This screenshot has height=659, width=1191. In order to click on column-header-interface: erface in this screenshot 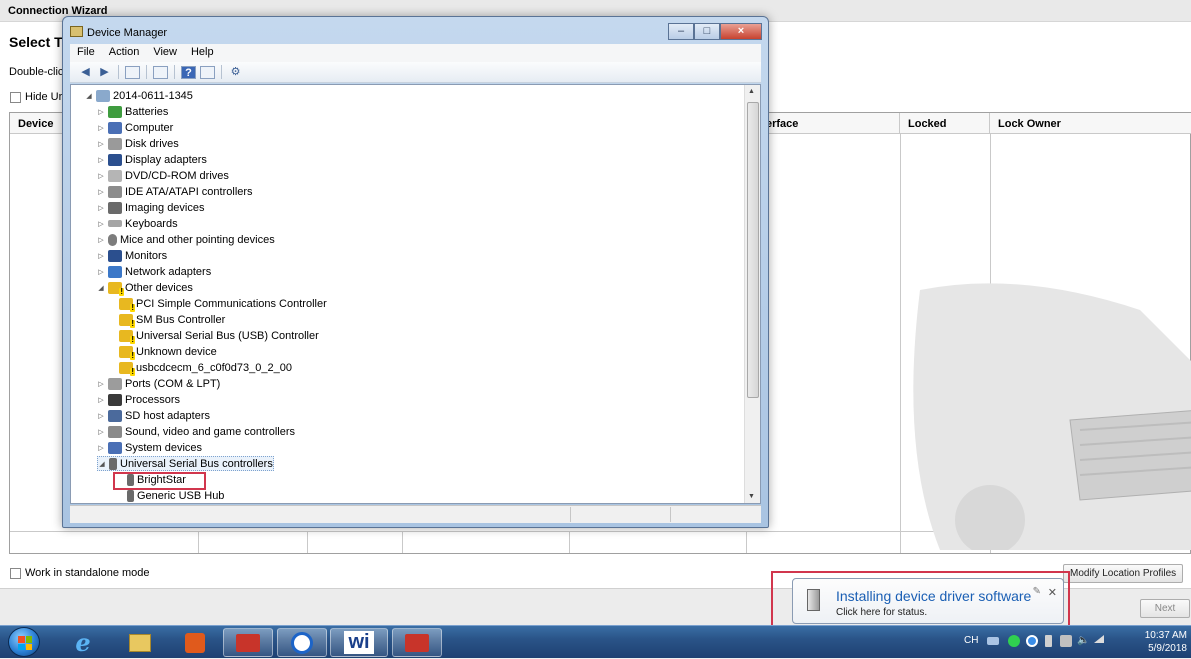, I will do `click(823, 123)`.